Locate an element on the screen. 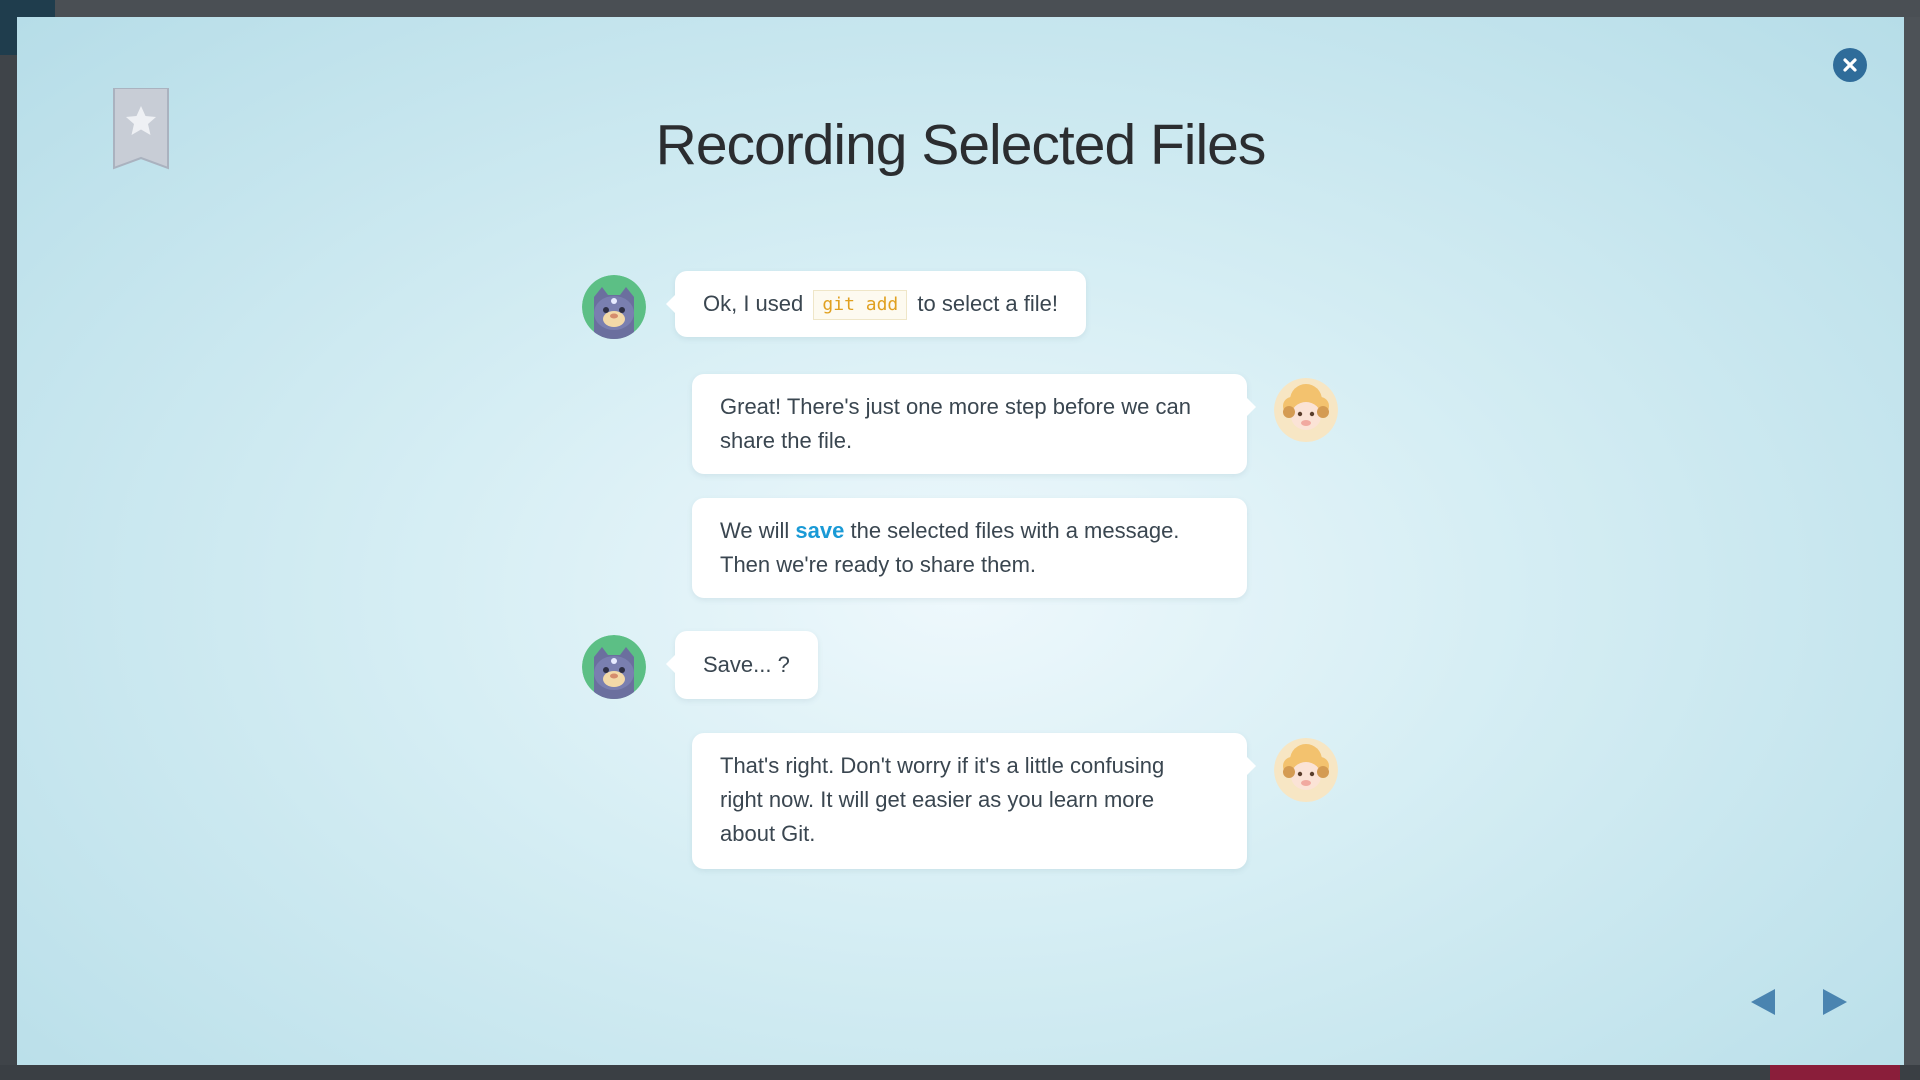 Image resolution: width=1920 pixels, height=1080 pixels. contact-us-button is located at coordinates (1835, 1072).